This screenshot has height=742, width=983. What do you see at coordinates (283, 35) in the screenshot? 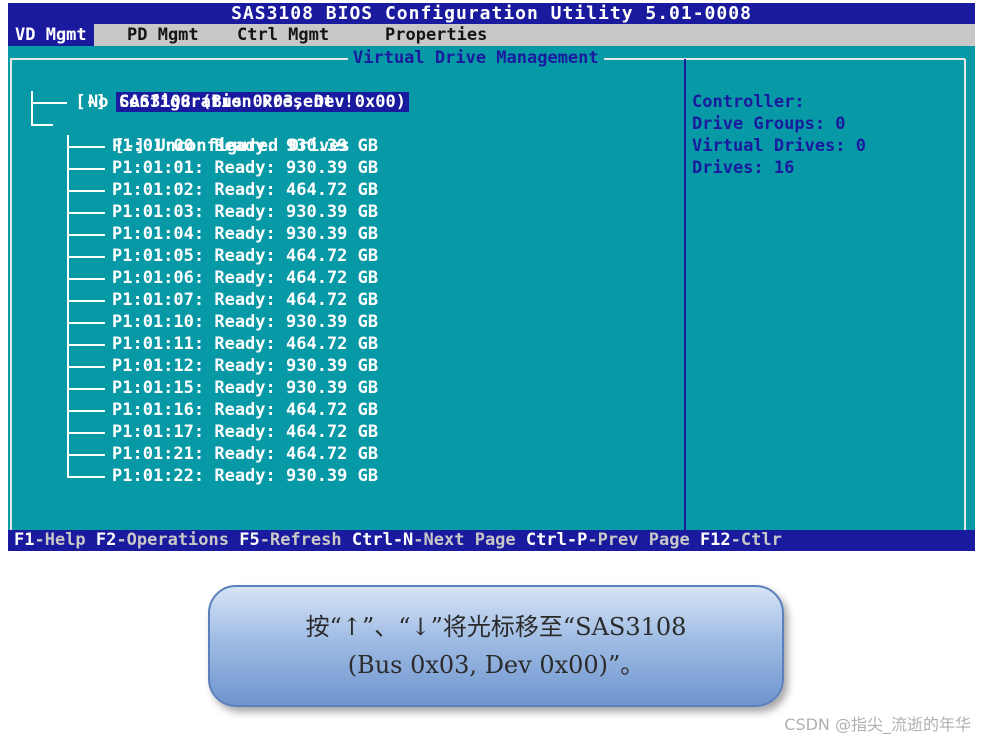
I see `menu-ctrl-mgmt: Ctrl Mgmt` at bounding box center [283, 35].